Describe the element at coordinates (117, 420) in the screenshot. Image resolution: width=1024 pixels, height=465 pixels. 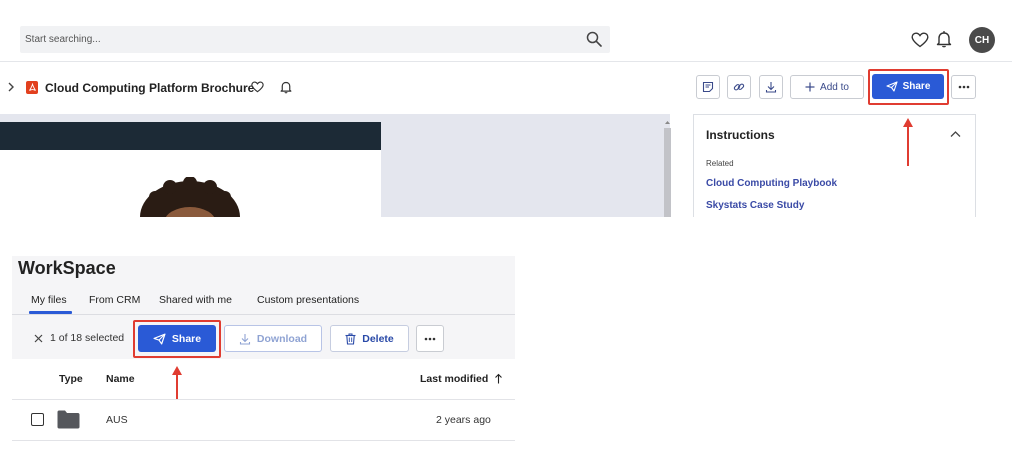
I see `file-name: AUS` at that location.